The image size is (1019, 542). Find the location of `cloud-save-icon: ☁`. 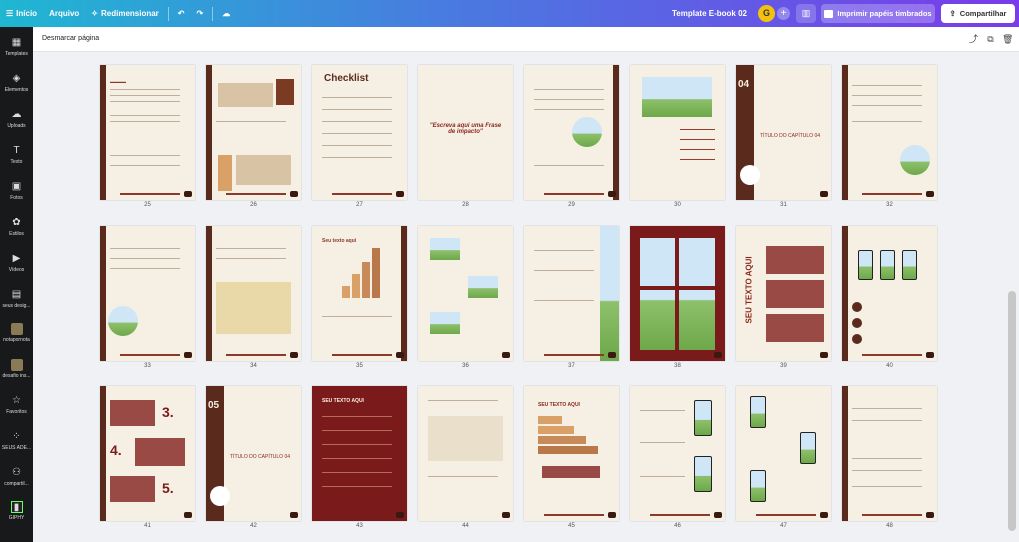

cloud-save-icon: ☁ is located at coordinates (226, 13).